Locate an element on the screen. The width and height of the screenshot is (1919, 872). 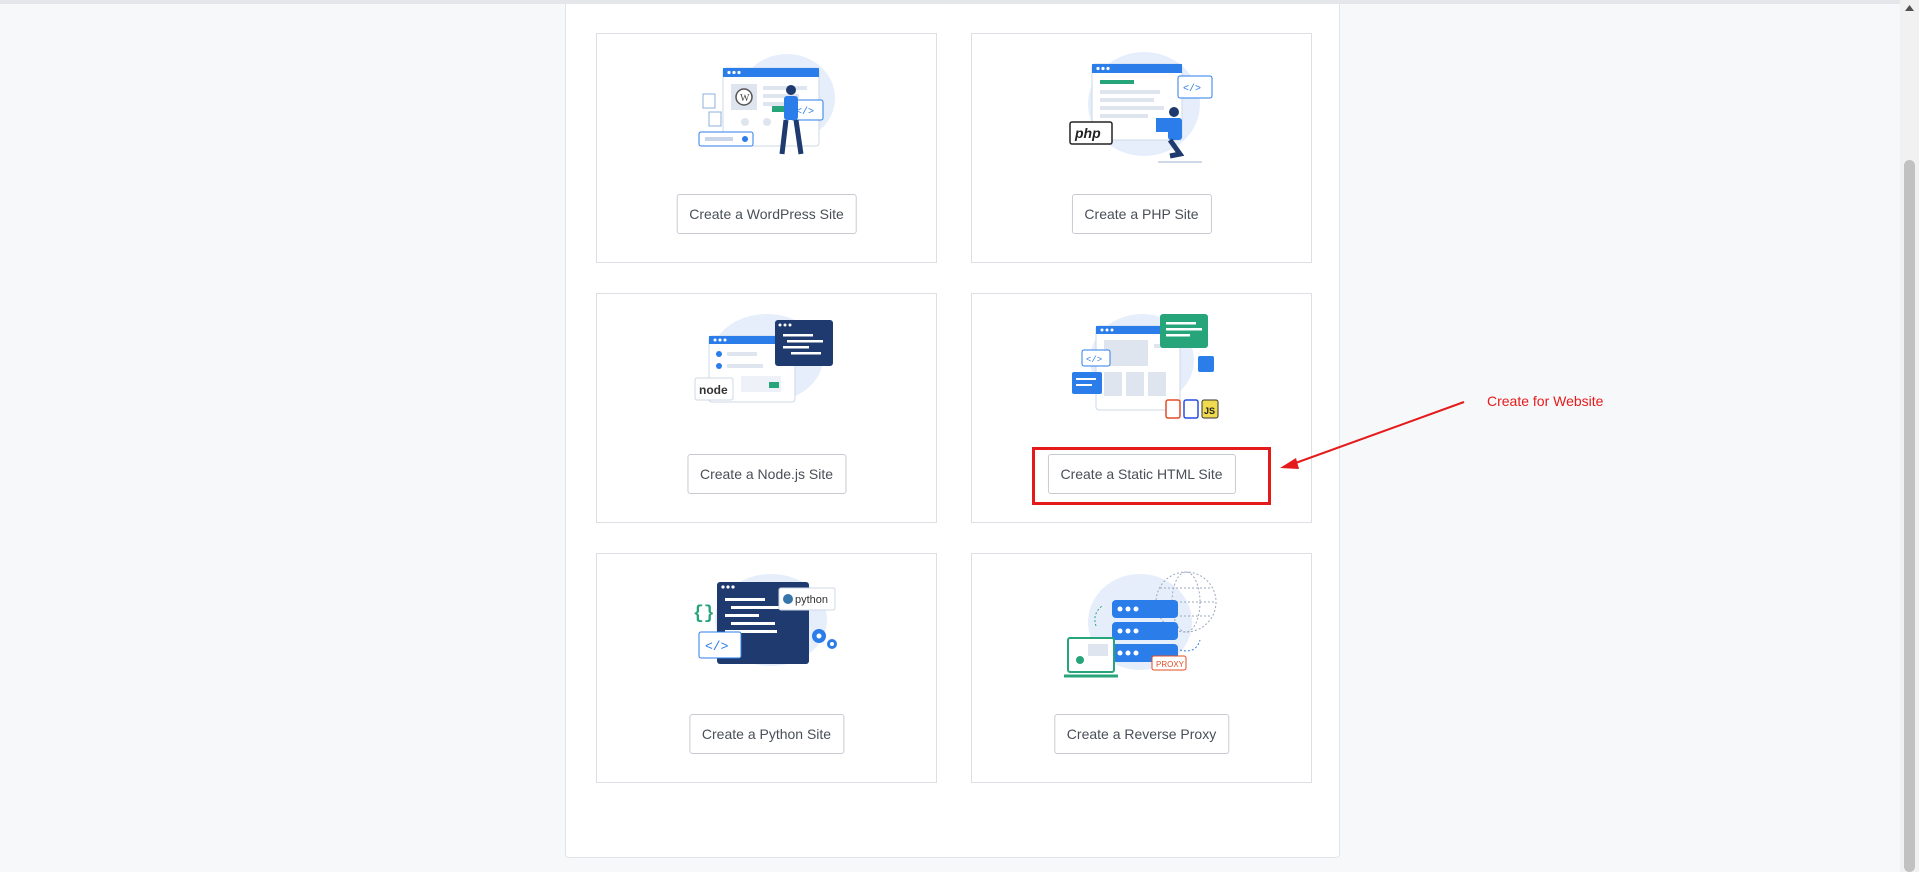
card-php: </> php Create a PHP Site is located at coordinates (1141, 148).